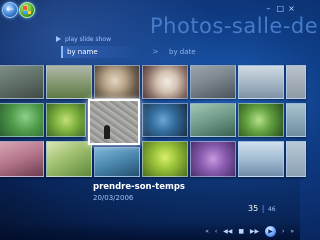 This screenshot has width=320, height=240. I want to click on play-slideshow-label: play slide show, so click(88, 39).